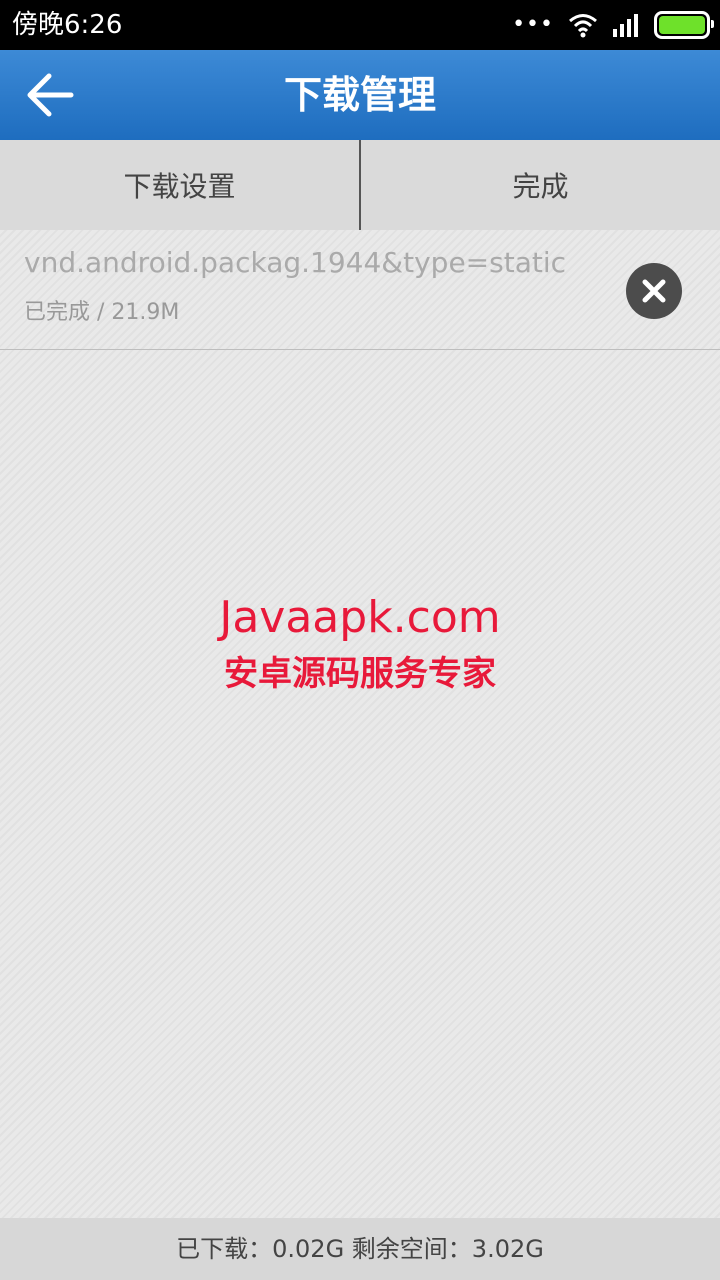 This screenshot has width=720, height=1280. What do you see at coordinates (67, 25) in the screenshot?
I see `status-time: 傍晚6:26` at bounding box center [67, 25].